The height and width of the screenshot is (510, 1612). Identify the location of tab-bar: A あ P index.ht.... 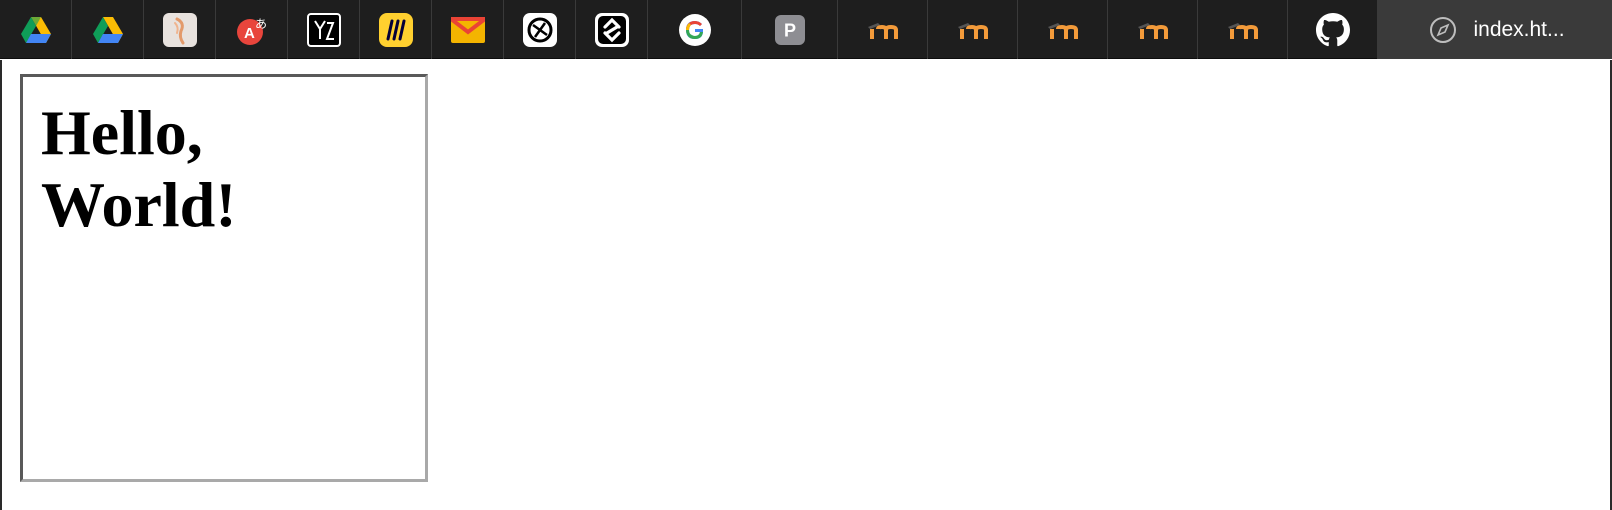
(806, 29).